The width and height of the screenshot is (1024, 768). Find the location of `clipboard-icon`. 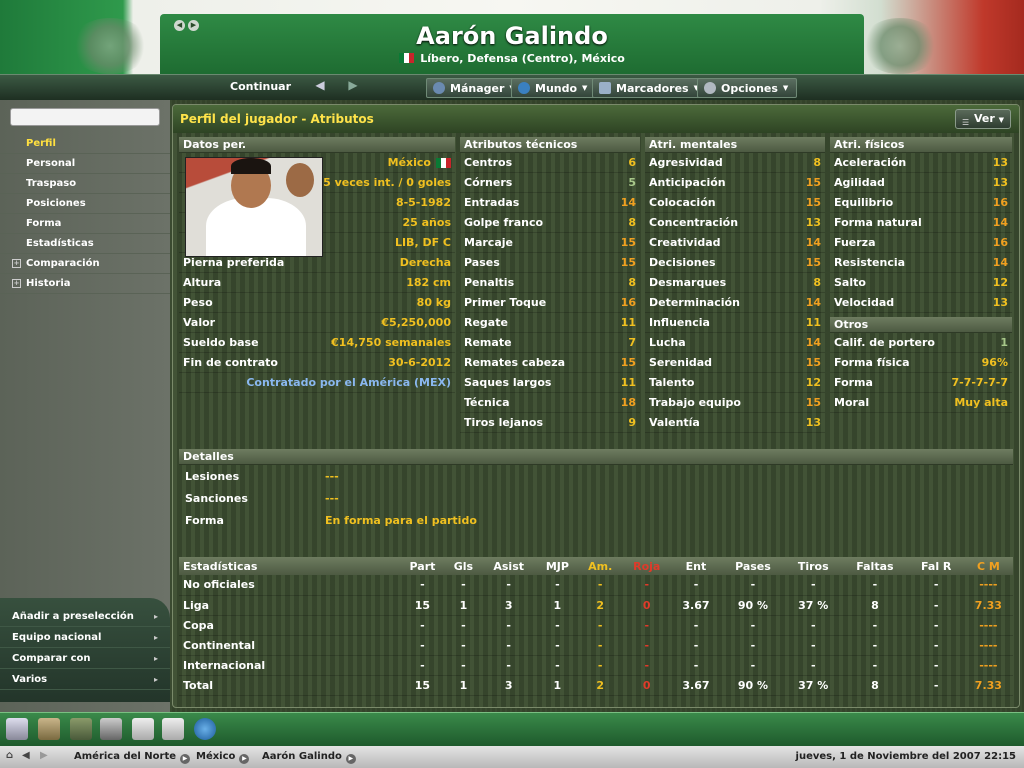

clipboard-icon is located at coordinates (143, 729).